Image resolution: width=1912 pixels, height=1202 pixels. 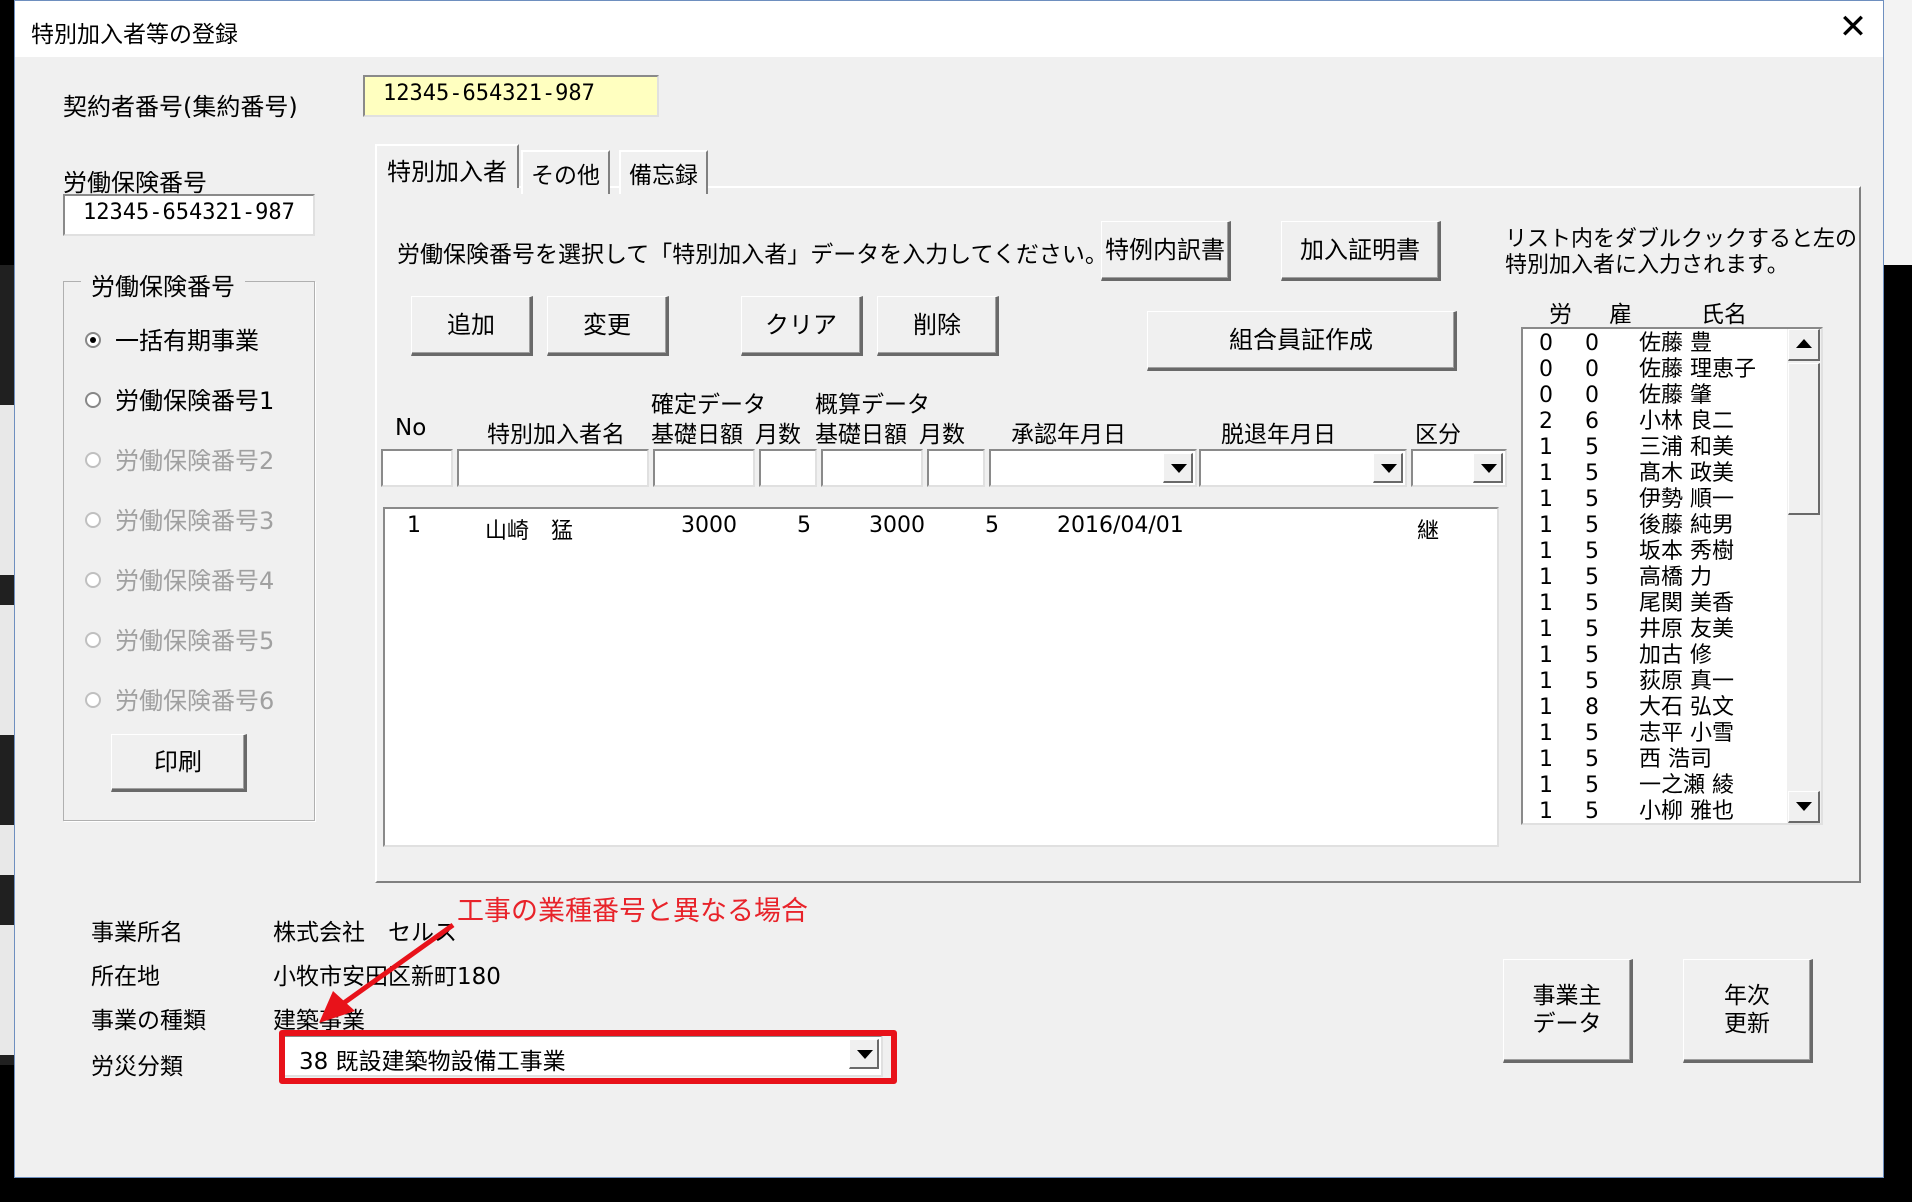 I want to click on tab-special-members: 特別加入者, so click(x=447, y=166).